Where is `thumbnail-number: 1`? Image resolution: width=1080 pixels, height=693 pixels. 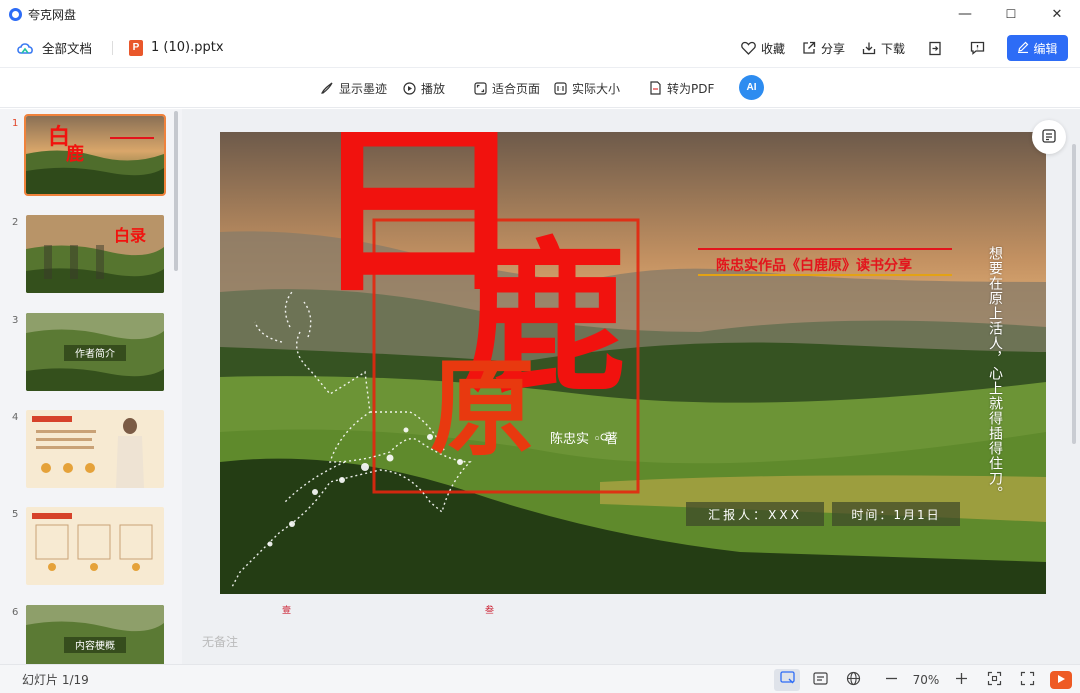 thumbnail-number: 1 is located at coordinates (15, 123).